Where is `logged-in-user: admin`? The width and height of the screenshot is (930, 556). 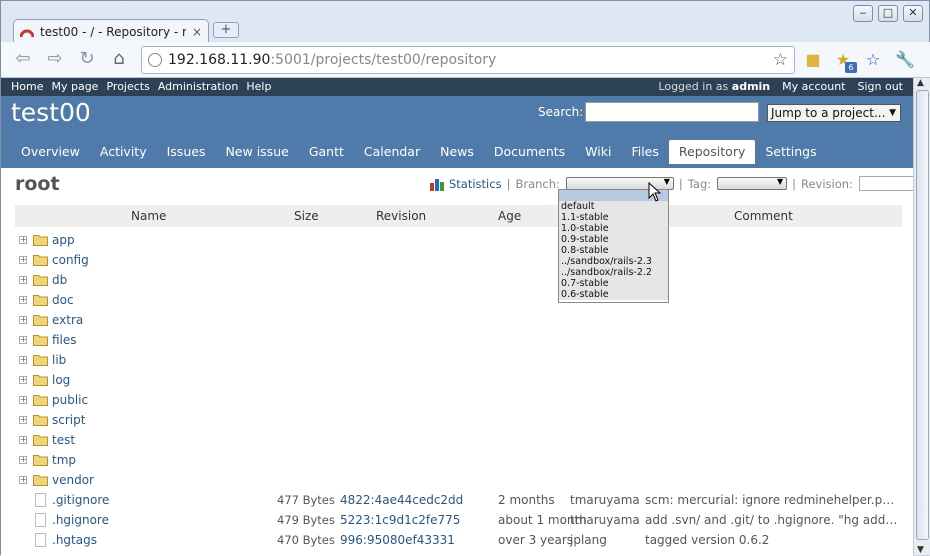 logged-in-user: admin is located at coordinates (751, 86).